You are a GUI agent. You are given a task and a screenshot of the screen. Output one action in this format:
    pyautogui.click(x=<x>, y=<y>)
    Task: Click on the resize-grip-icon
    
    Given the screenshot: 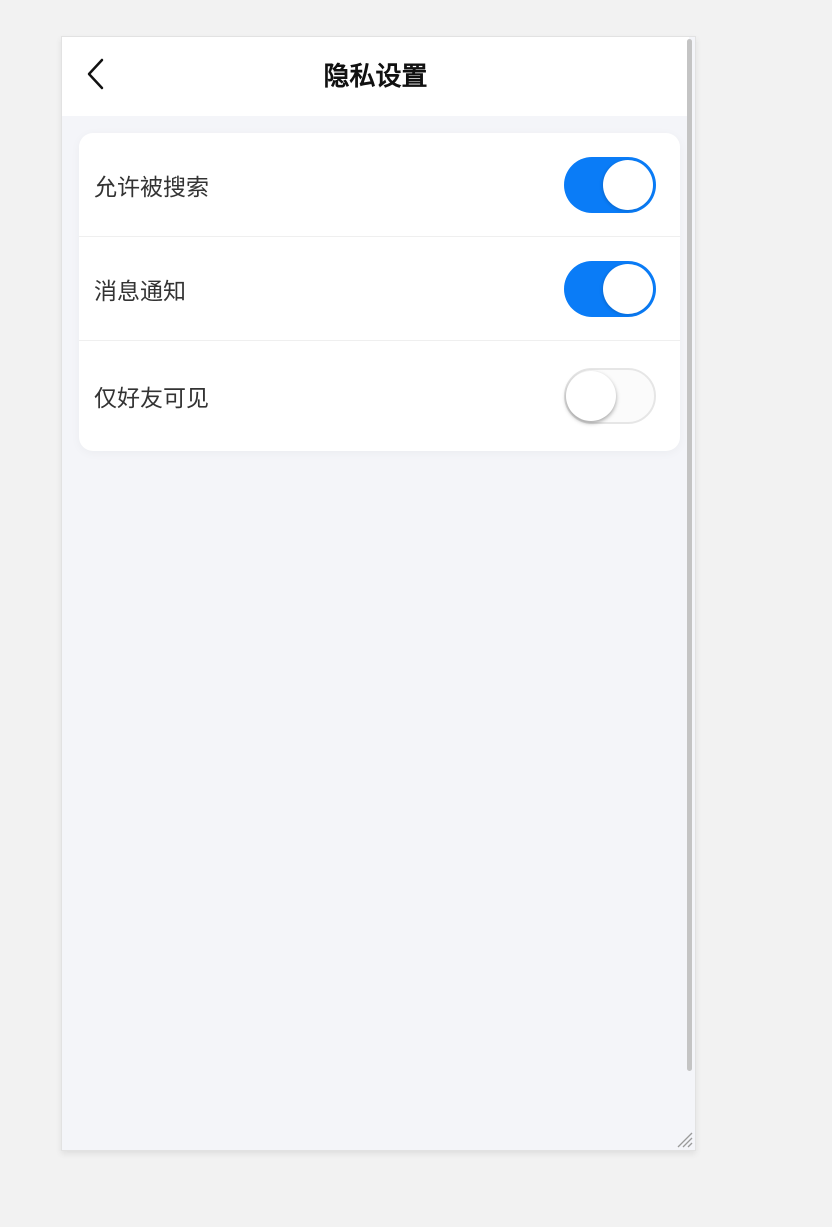 What is the action you would take?
    pyautogui.click(x=683, y=1138)
    